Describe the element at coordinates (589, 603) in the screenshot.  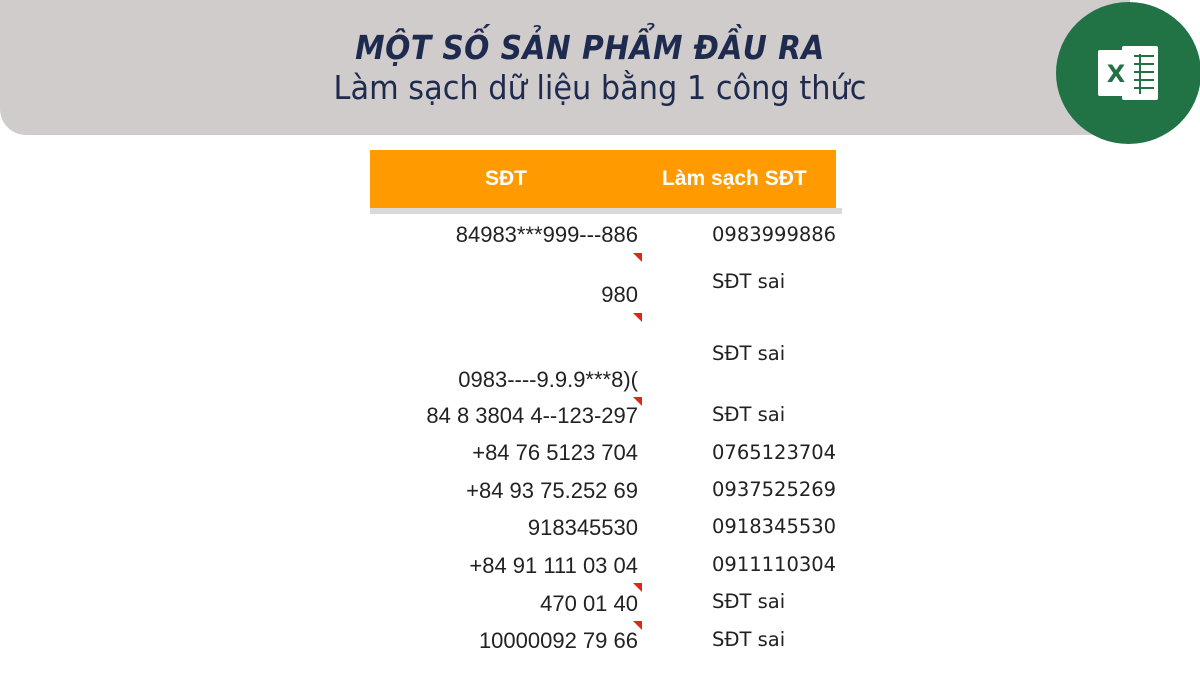
I see `cell-raw-sdt: 470 01 40` at that location.